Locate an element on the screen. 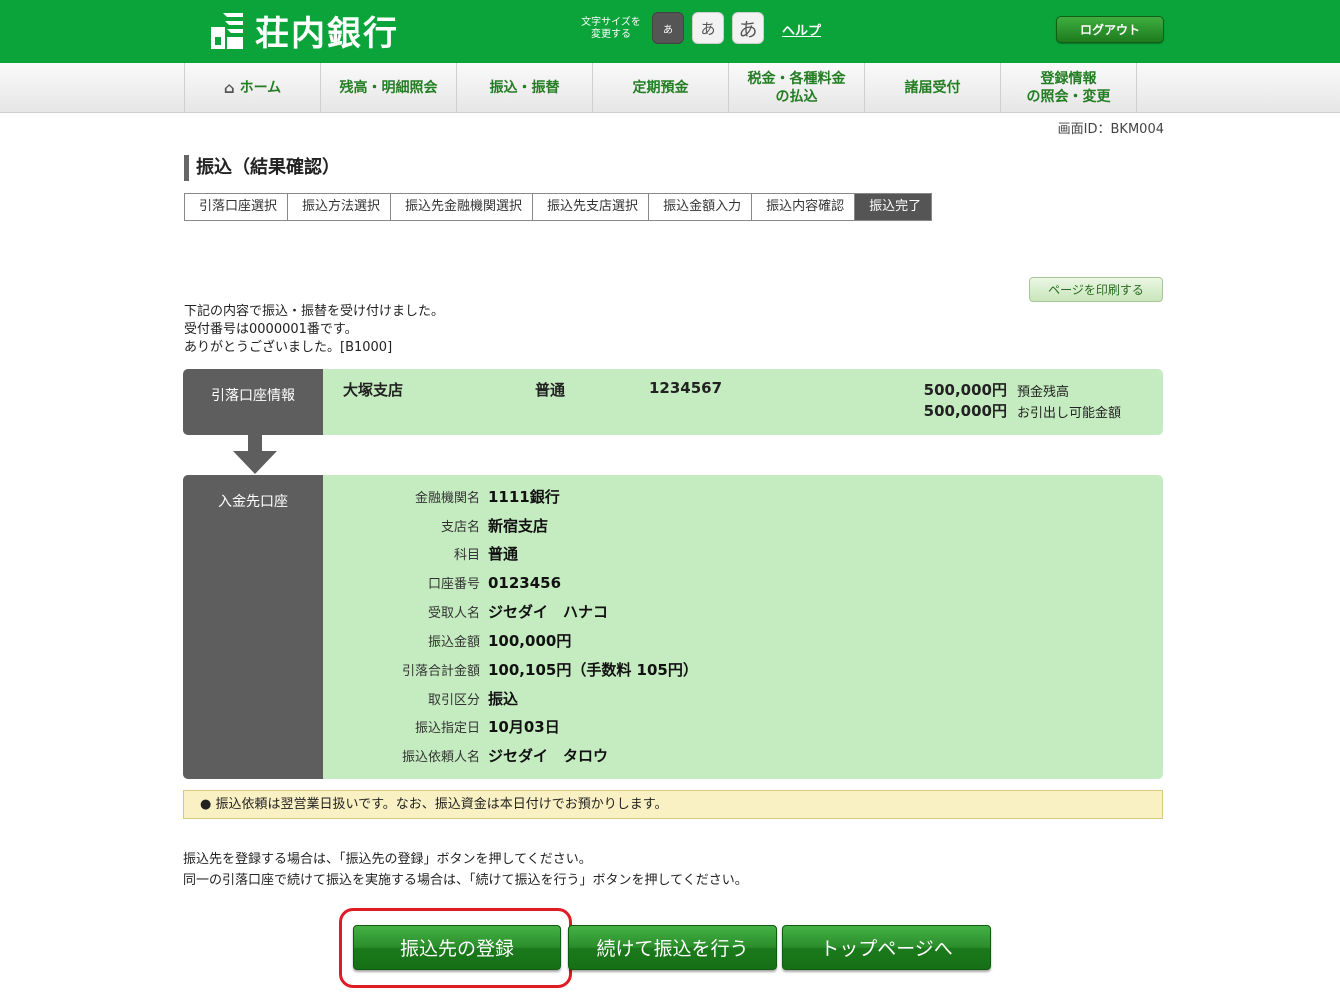 This screenshot has width=1340, height=1000. font-size-small-button: あ is located at coordinates (668, 28).